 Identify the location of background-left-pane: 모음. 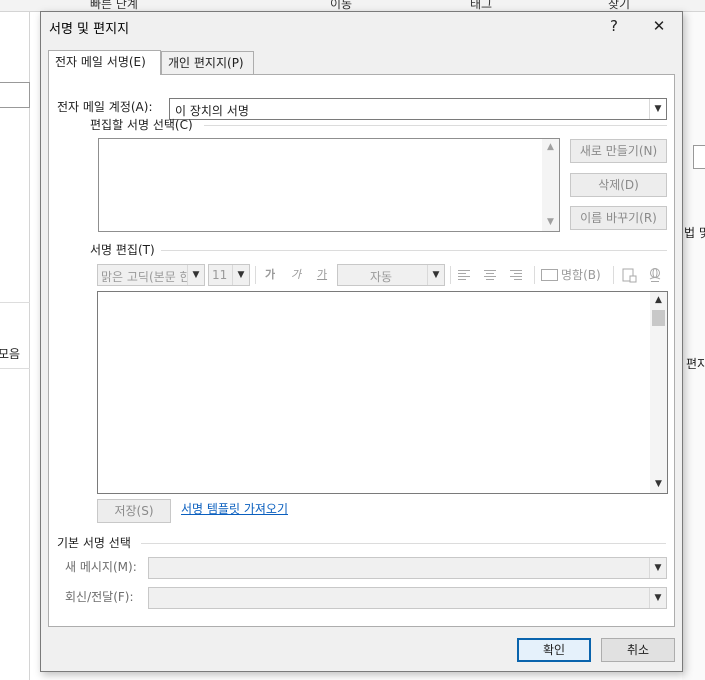
(15, 346).